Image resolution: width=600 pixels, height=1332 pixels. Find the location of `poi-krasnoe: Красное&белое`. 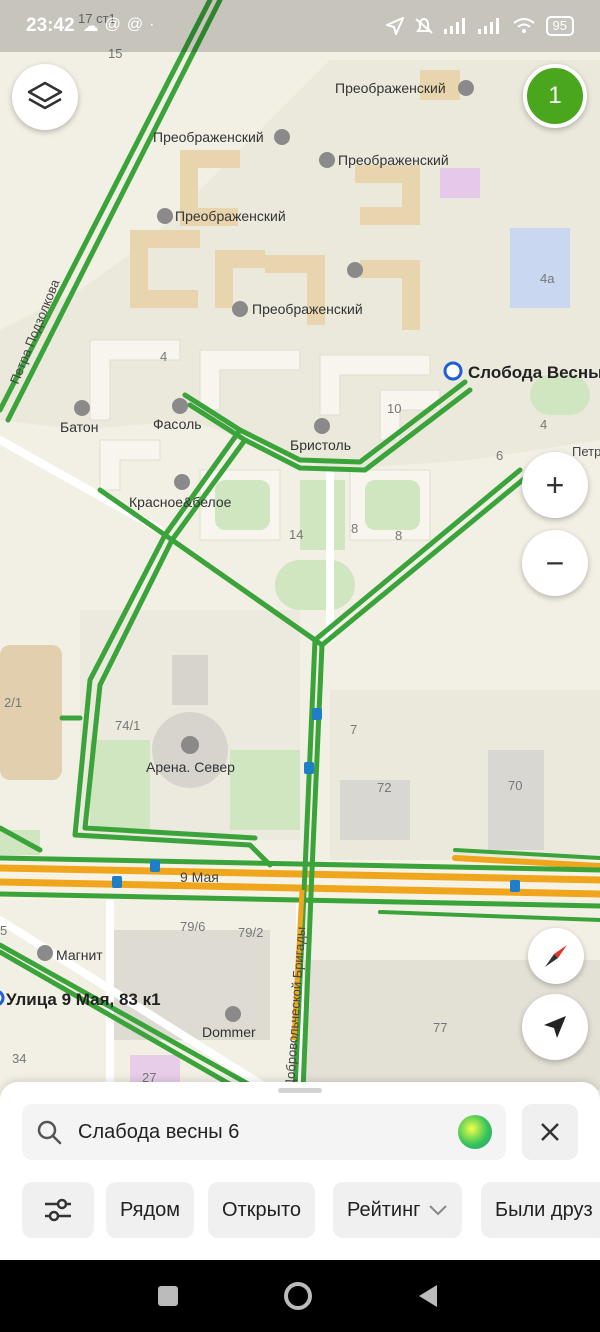

poi-krasnoe: Красное&белое is located at coordinates (180, 502).